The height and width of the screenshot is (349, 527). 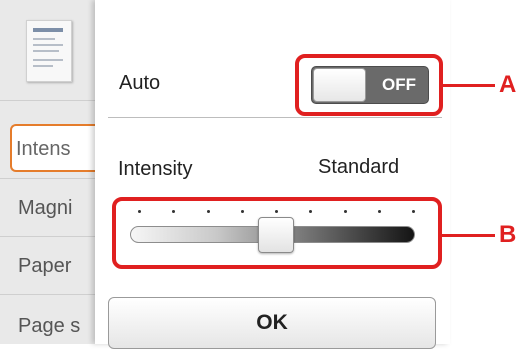 What do you see at coordinates (47, 208) in the screenshot?
I see `sidebar-item-magnification: Magni` at bounding box center [47, 208].